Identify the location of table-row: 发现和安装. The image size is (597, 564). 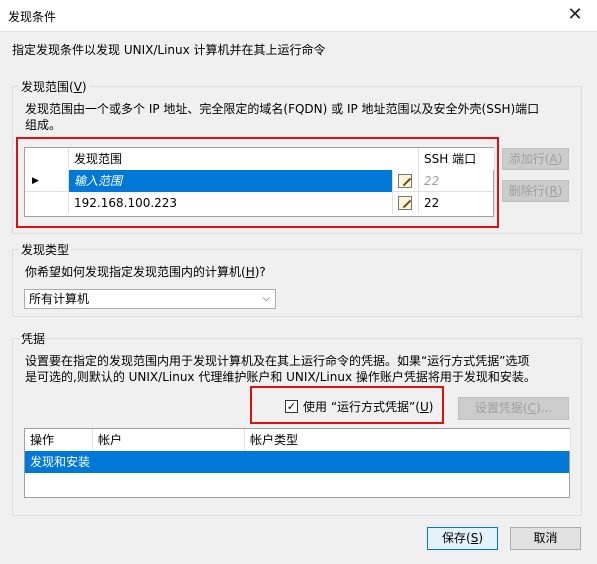
(297, 462).